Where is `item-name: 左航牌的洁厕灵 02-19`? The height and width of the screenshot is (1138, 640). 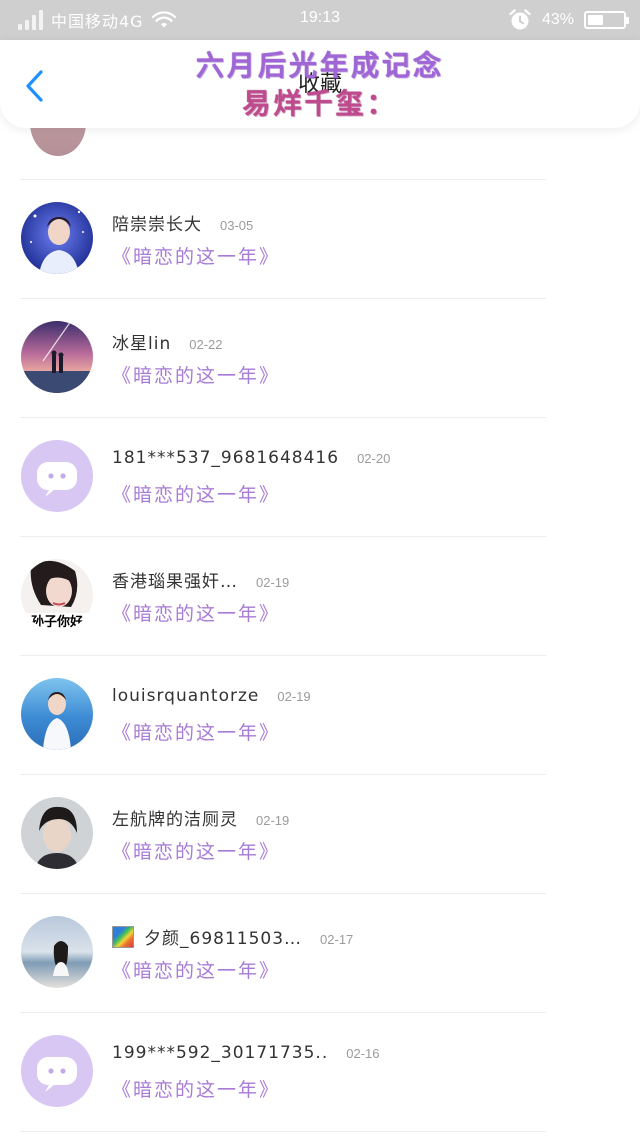
item-name: 左航牌的洁厕灵 02-19 is located at coordinates (200, 817).